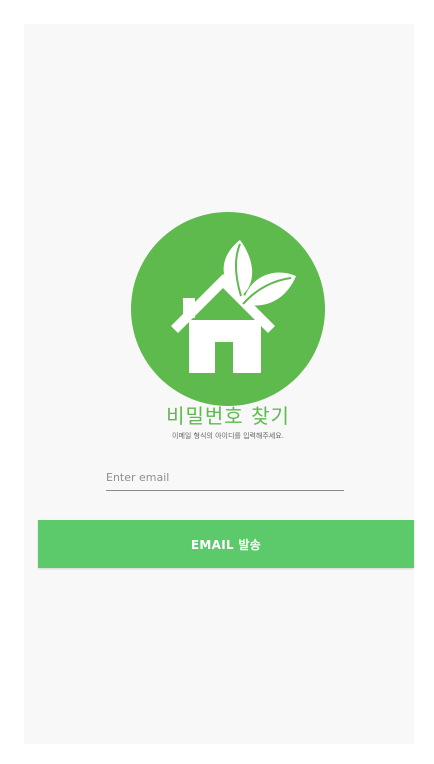 Image resolution: width=434 pixels, height=764 pixels. What do you see at coordinates (233, 306) in the screenshot?
I see `logo-graphic` at bounding box center [233, 306].